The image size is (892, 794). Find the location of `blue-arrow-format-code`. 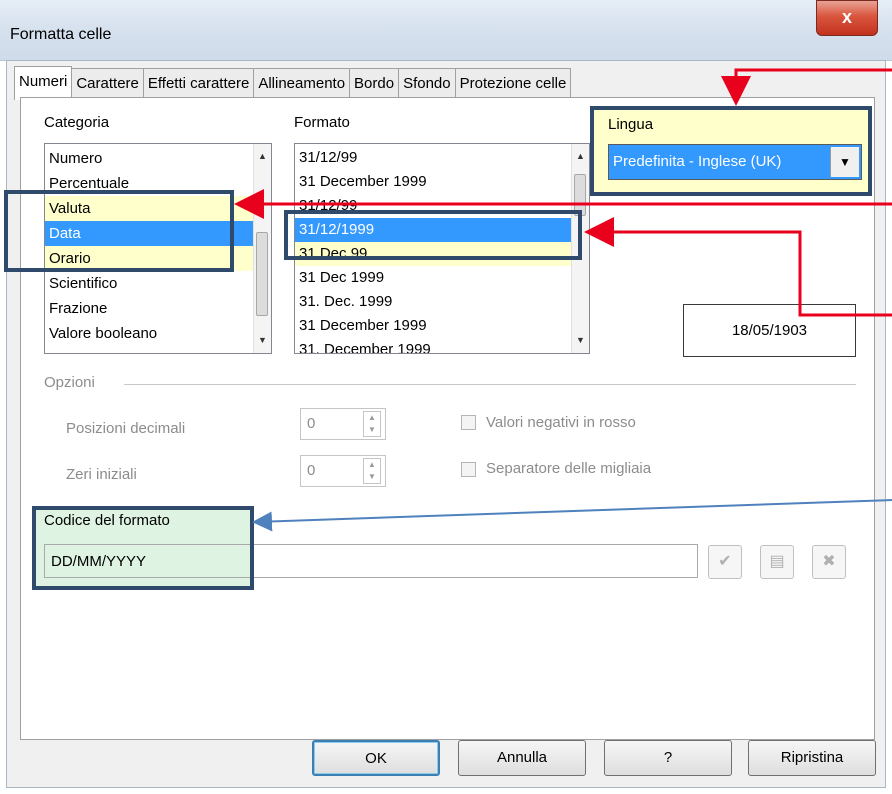

blue-arrow-format-code is located at coordinates (572, 515).